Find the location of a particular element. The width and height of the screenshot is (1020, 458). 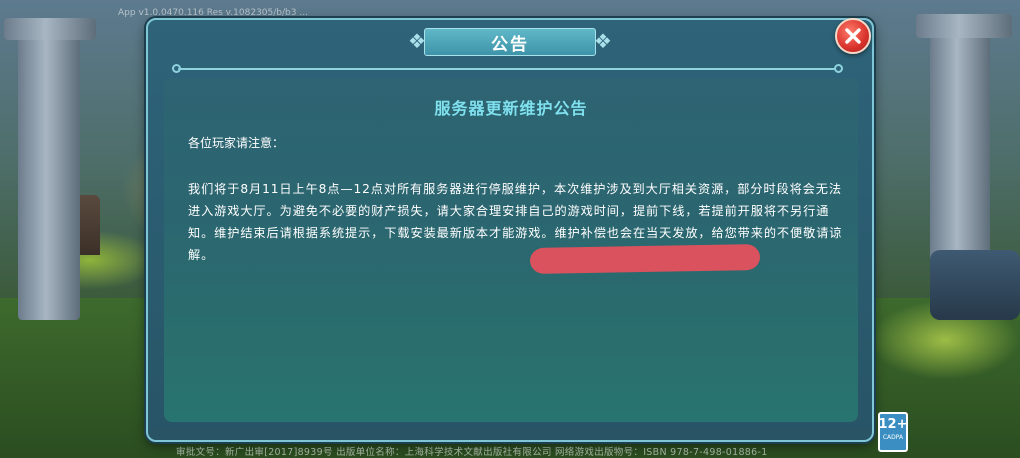

notice-title: 服务器更新维护公告 is located at coordinates (511, 108).